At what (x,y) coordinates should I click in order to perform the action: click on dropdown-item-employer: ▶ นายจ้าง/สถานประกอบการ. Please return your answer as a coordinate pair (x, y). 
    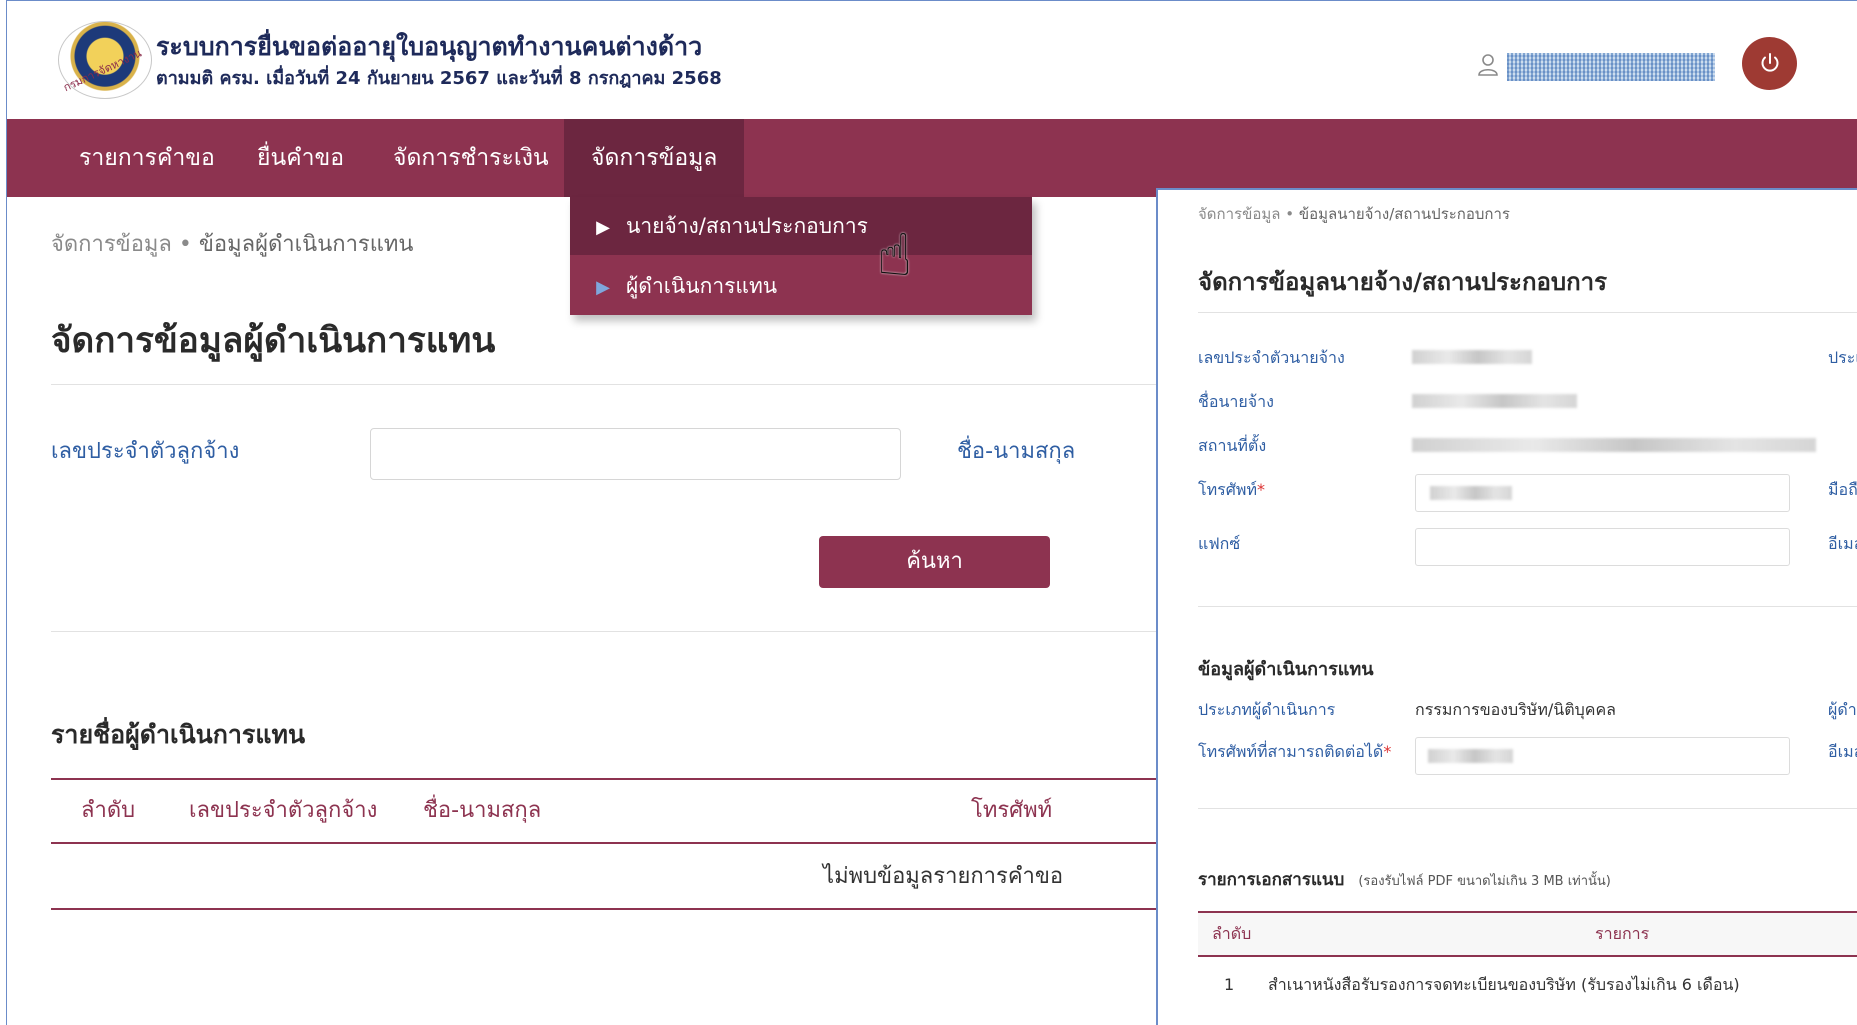
    Looking at the image, I should click on (801, 226).